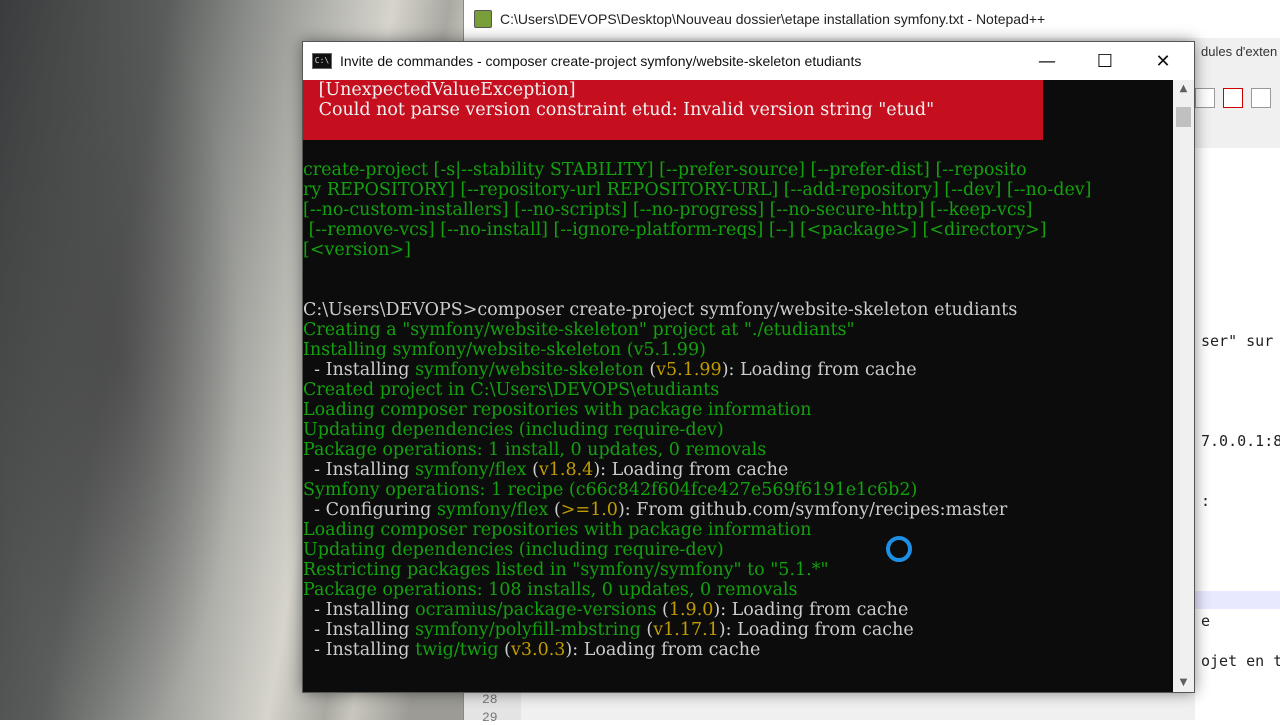 The height and width of the screenshot is (725, 1280). Describe the element at coordinates (566, 470) in the screenshot. I see `output-version: v1.8.4` at that location.